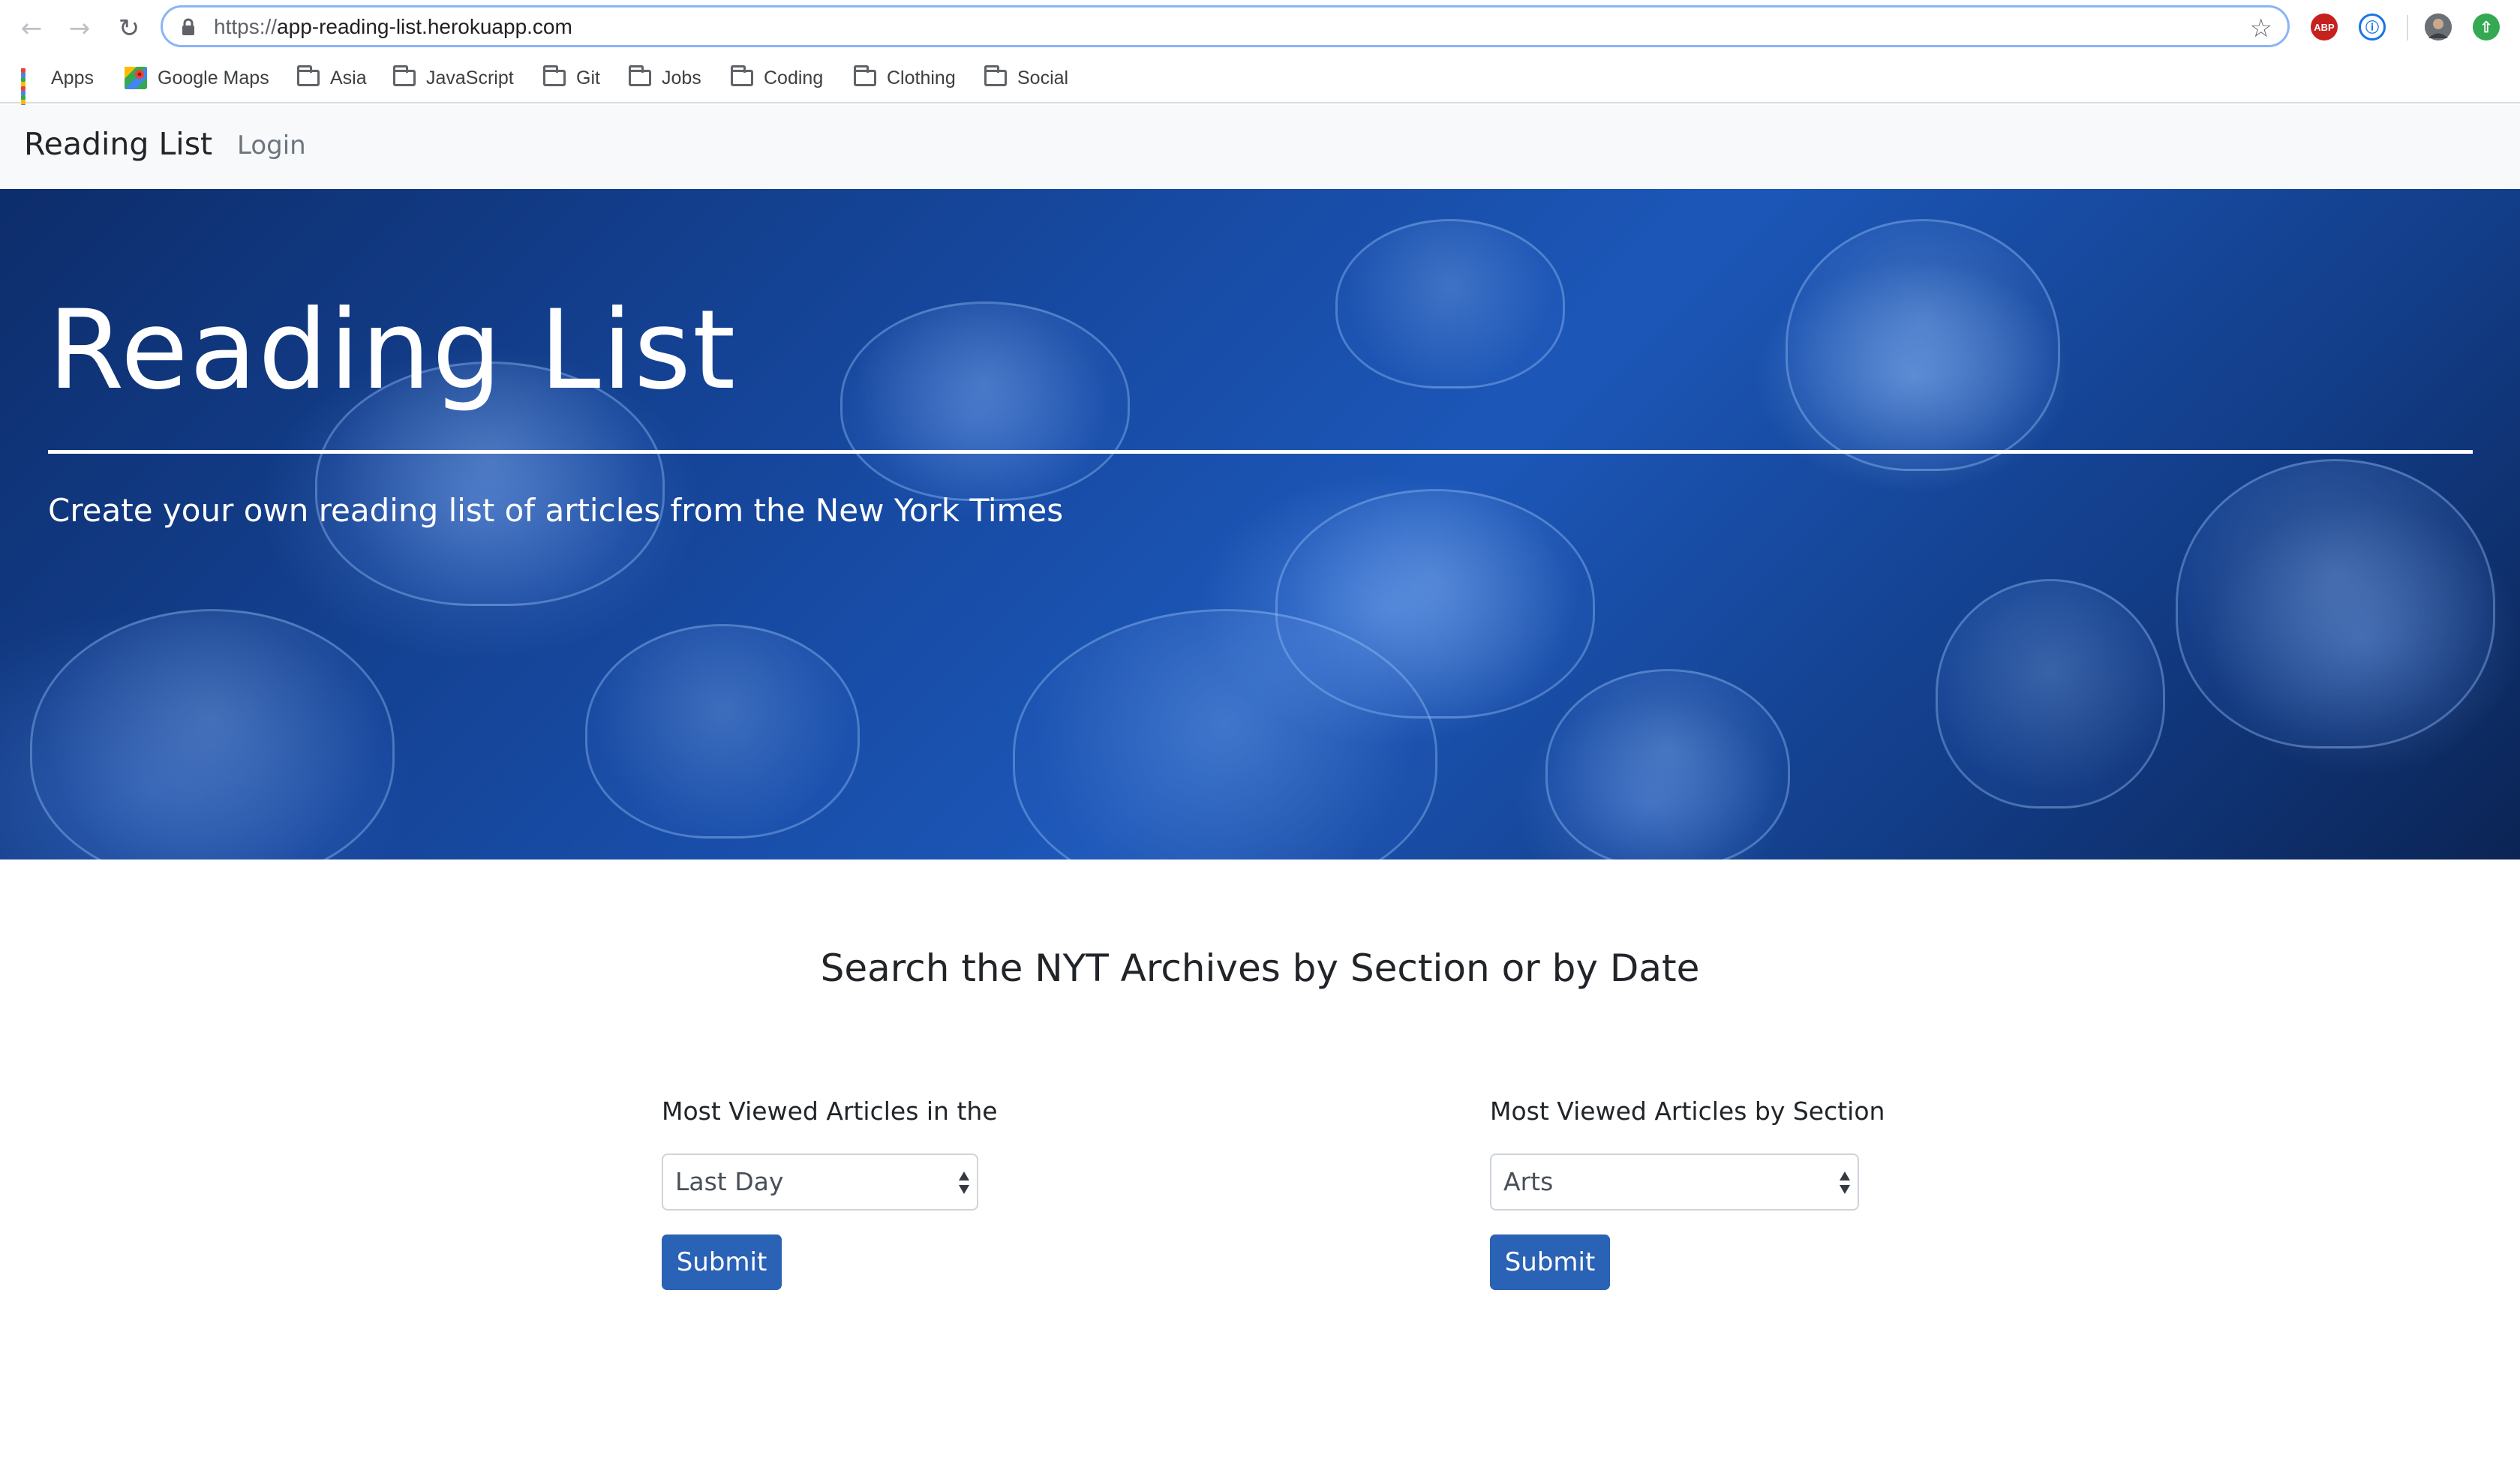 The width and height of the screenshot is (2520, 1479). I want to click on bookmark-folder-social: Social, so click(1026, 78).